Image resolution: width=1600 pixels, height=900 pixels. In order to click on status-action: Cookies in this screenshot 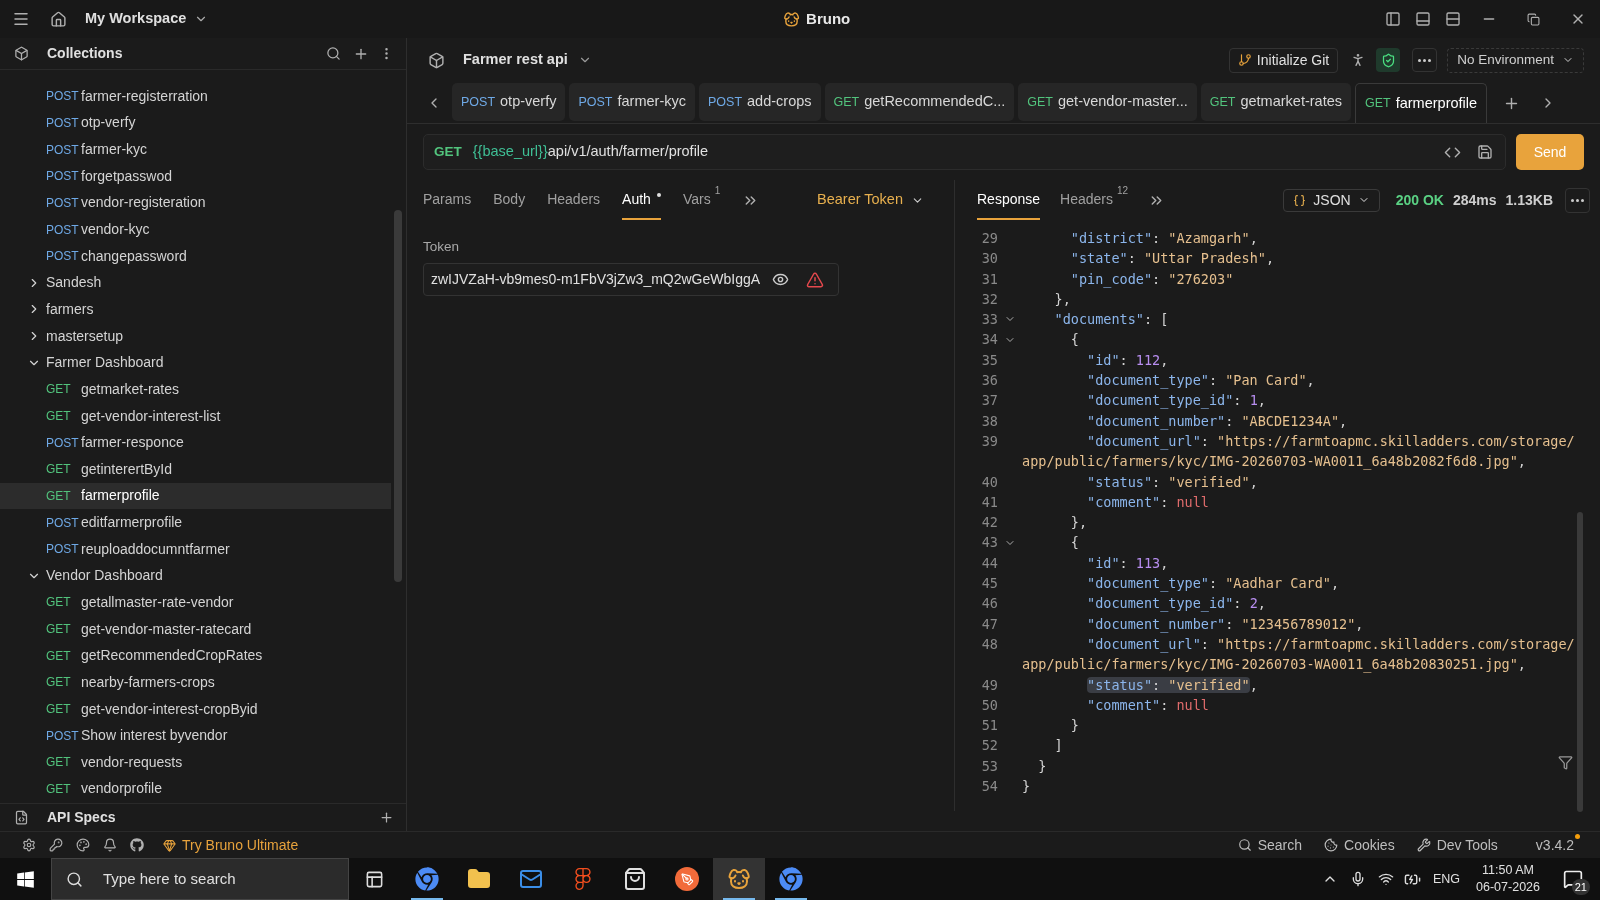, I will do `click(1359, 845)`.